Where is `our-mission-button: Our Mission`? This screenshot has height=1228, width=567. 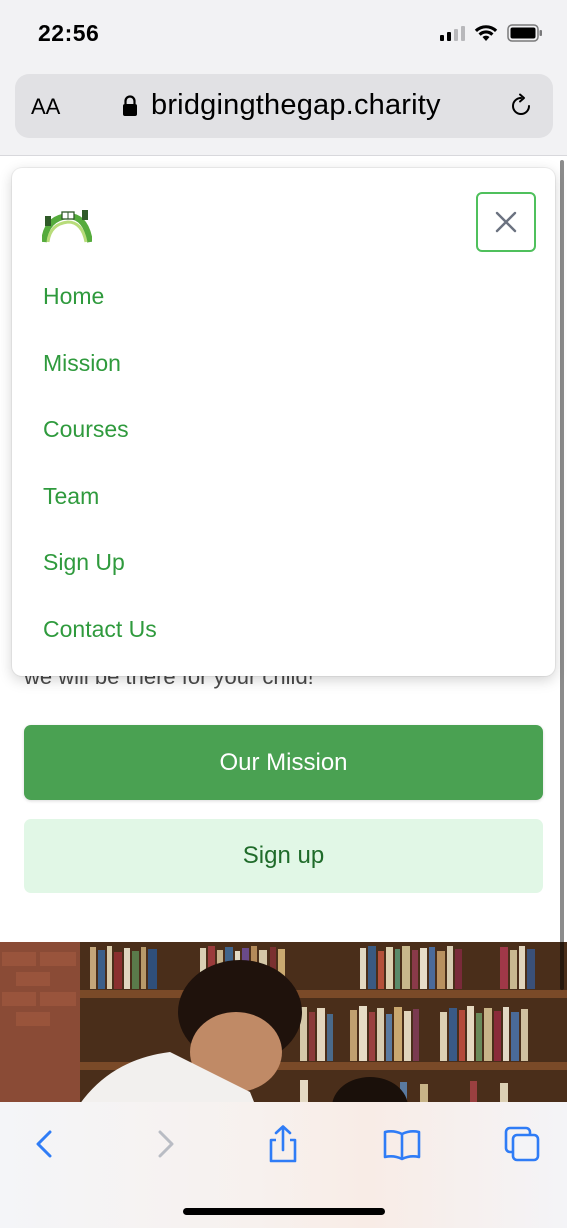
our-mission-button: Our Mission is located at coordinates (283, 762).